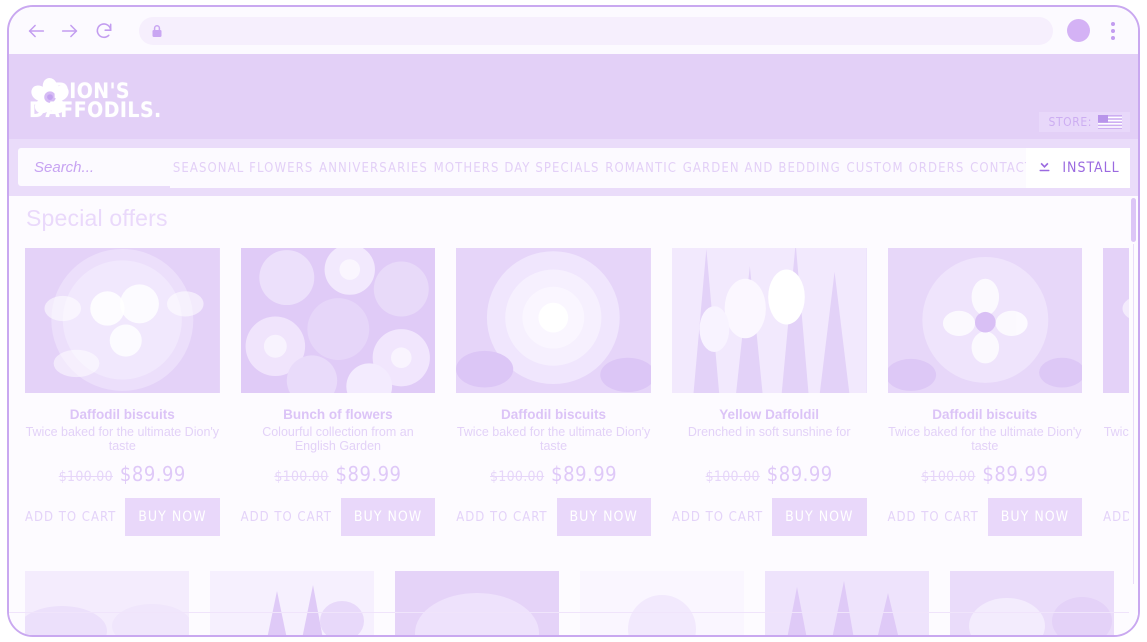 This screenshot has height=642, width=1147. What do you see at coordinates (1070, 122) in the screenshot?
I see `store-label: STORE:` at bounding box center [1070, 122].